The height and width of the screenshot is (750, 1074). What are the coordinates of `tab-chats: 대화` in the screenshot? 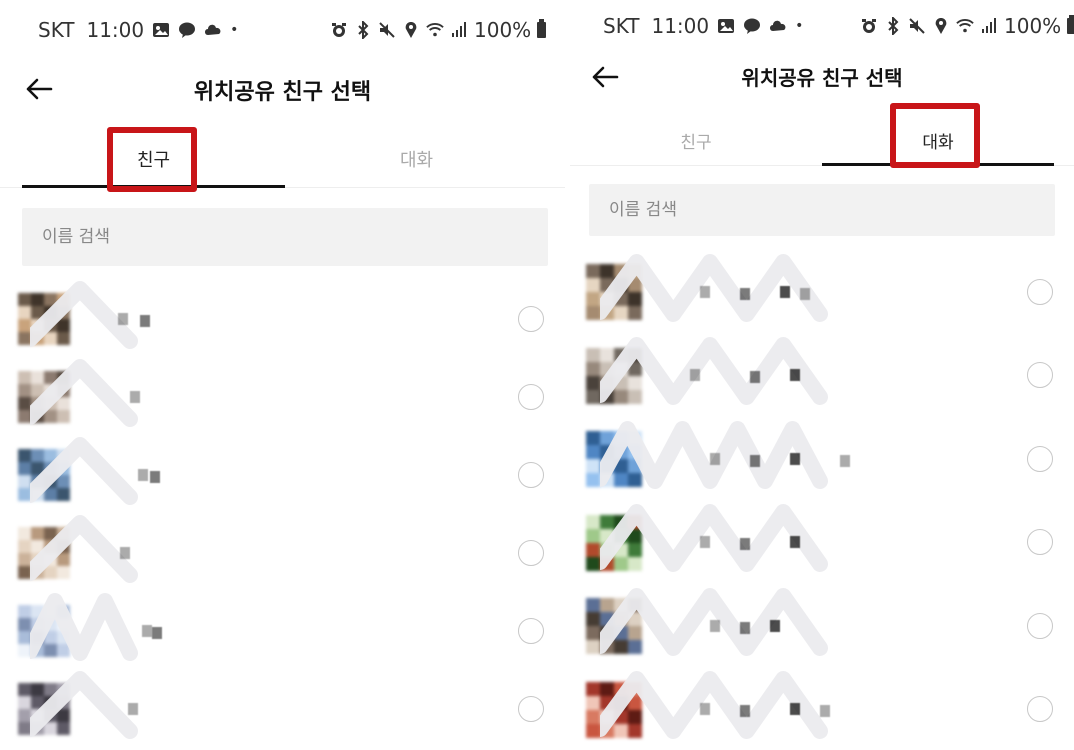 It's located at (416, 156).